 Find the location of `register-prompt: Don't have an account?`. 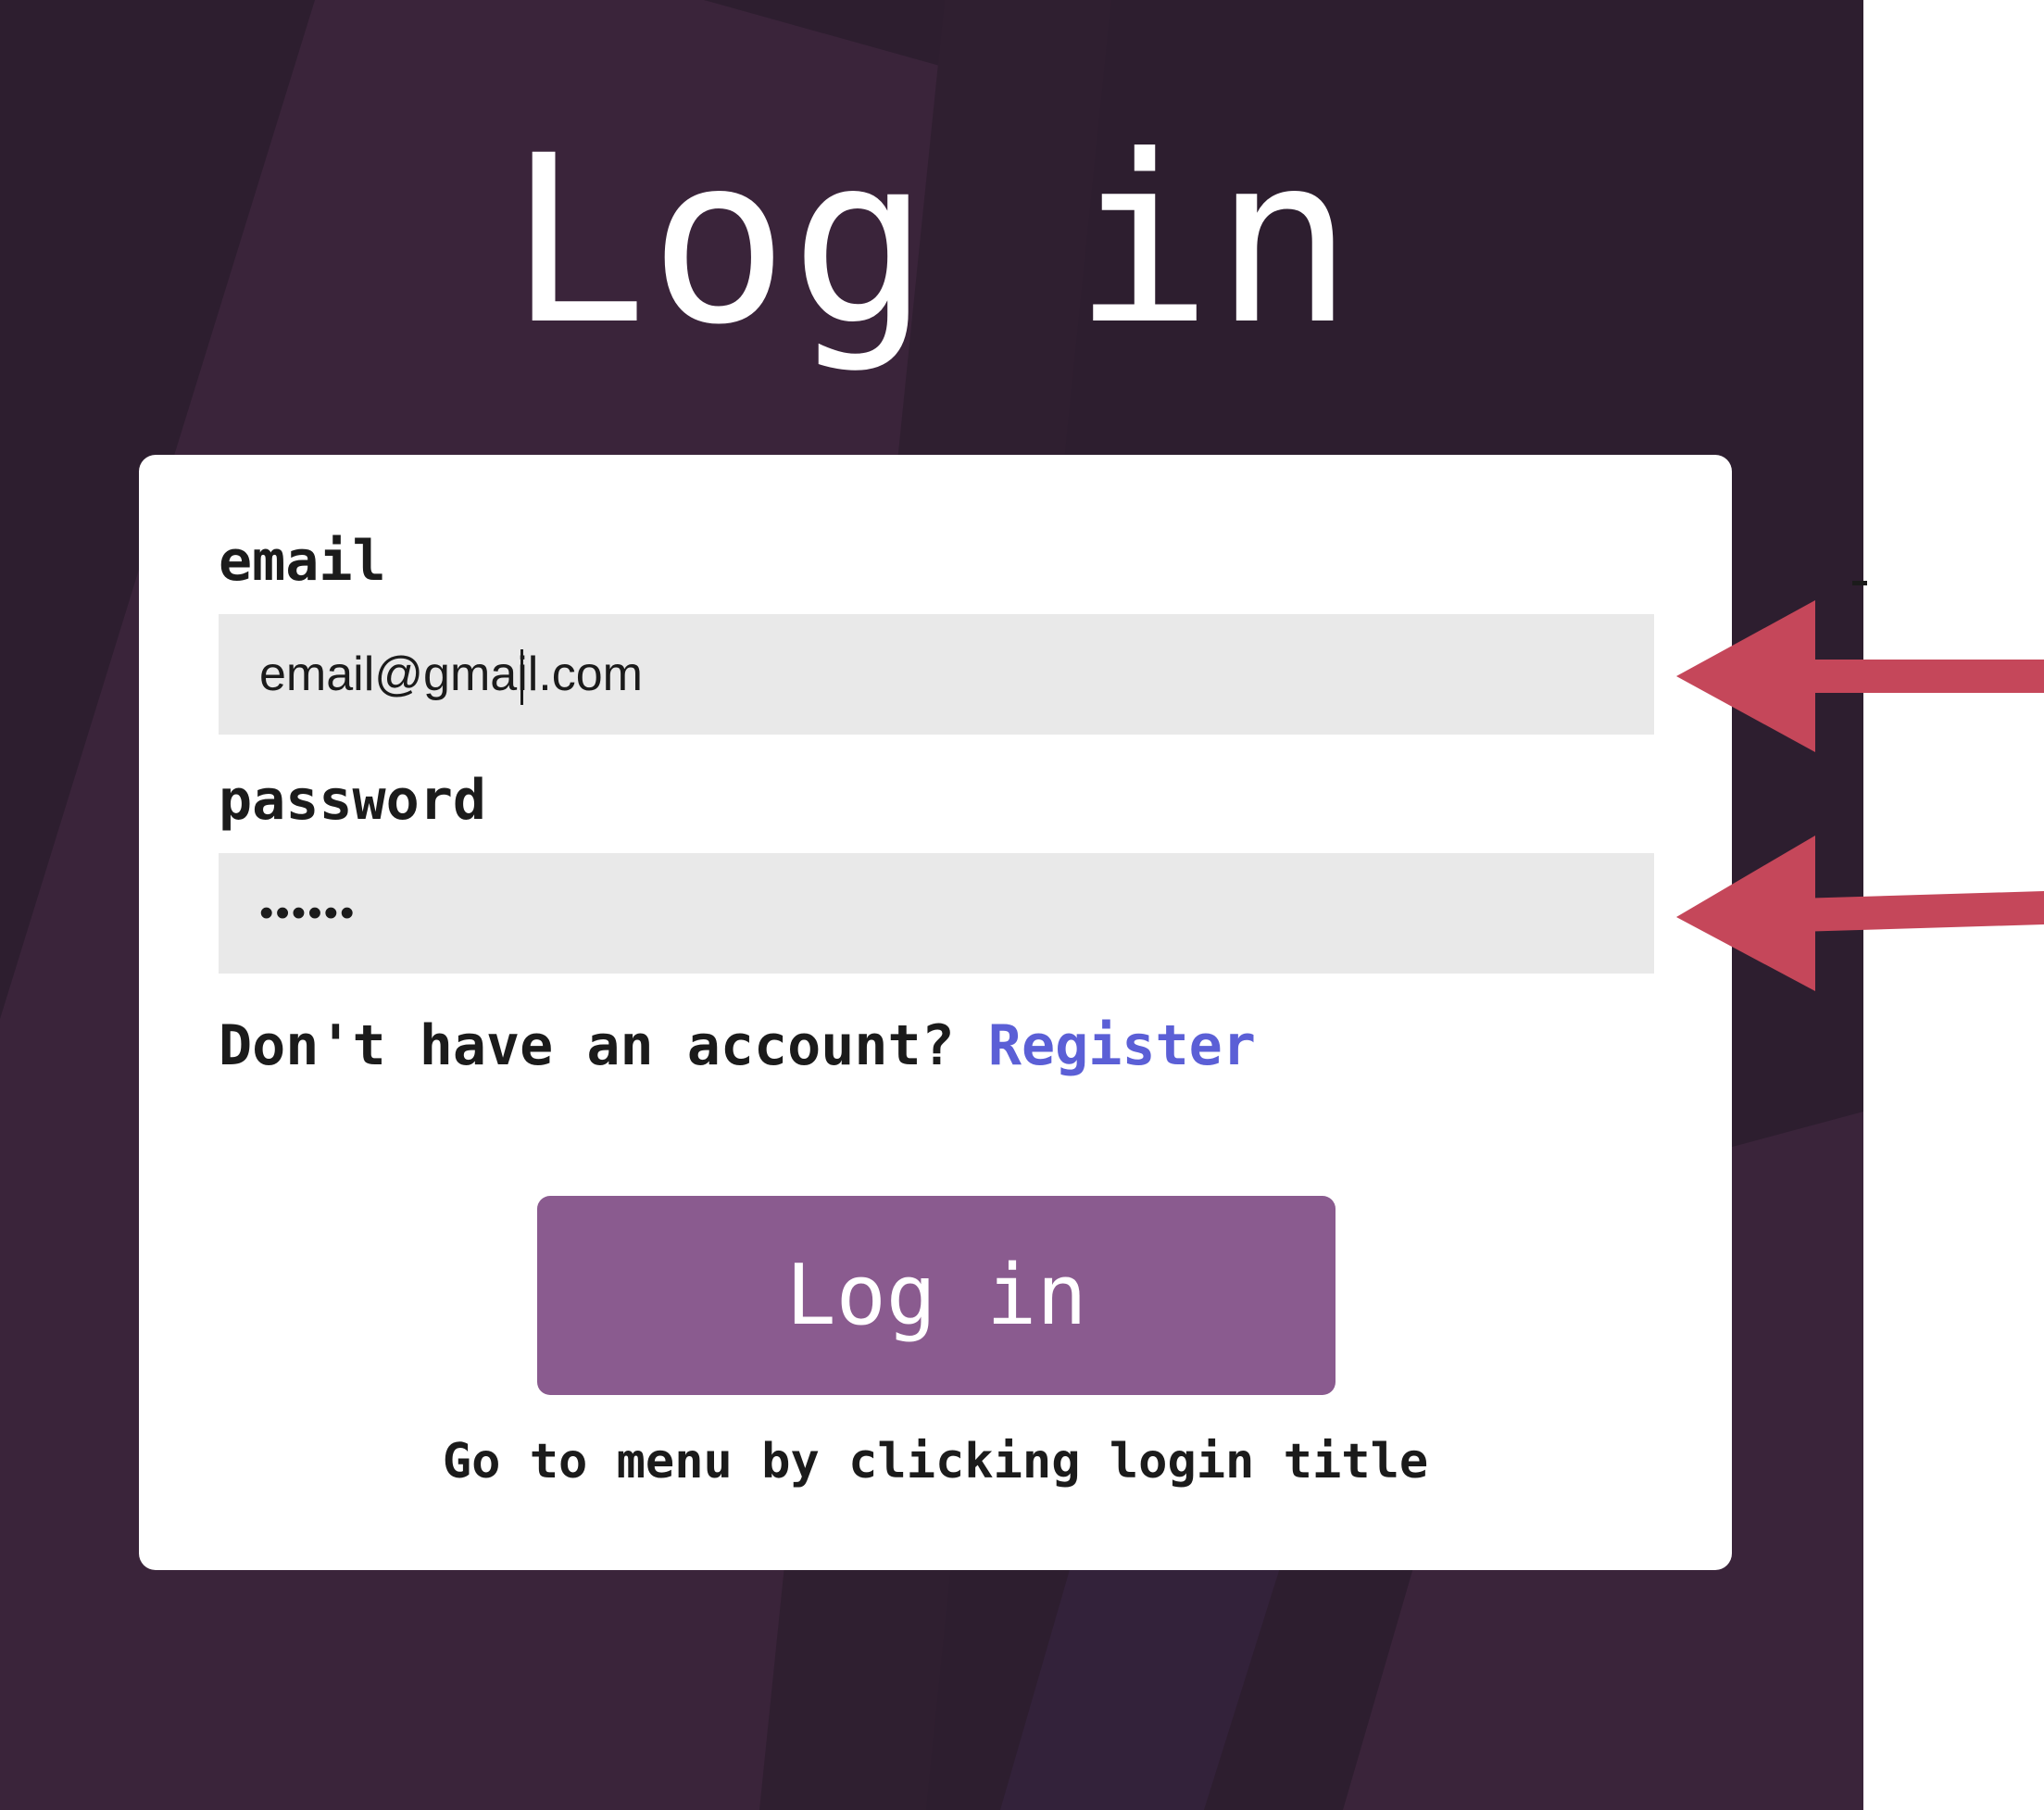

register-prompt: Don't have an account? is located at coordinates (587, 1046).